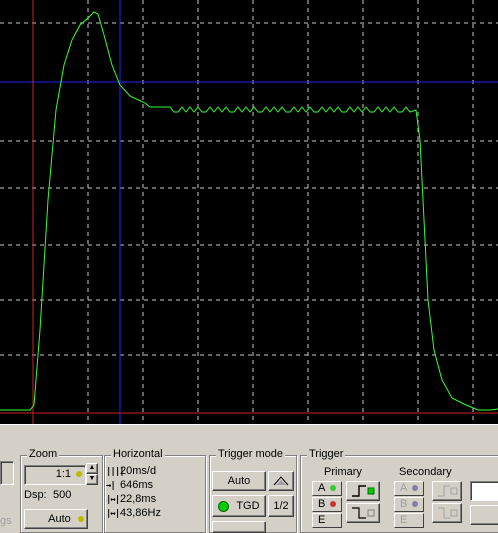 Image resolution: width=498 pixels, height=533 pixels. Describe the element at coordinates (137, 485) in the screenshot. I see `horizontal-row-value: 646ms` at that location.